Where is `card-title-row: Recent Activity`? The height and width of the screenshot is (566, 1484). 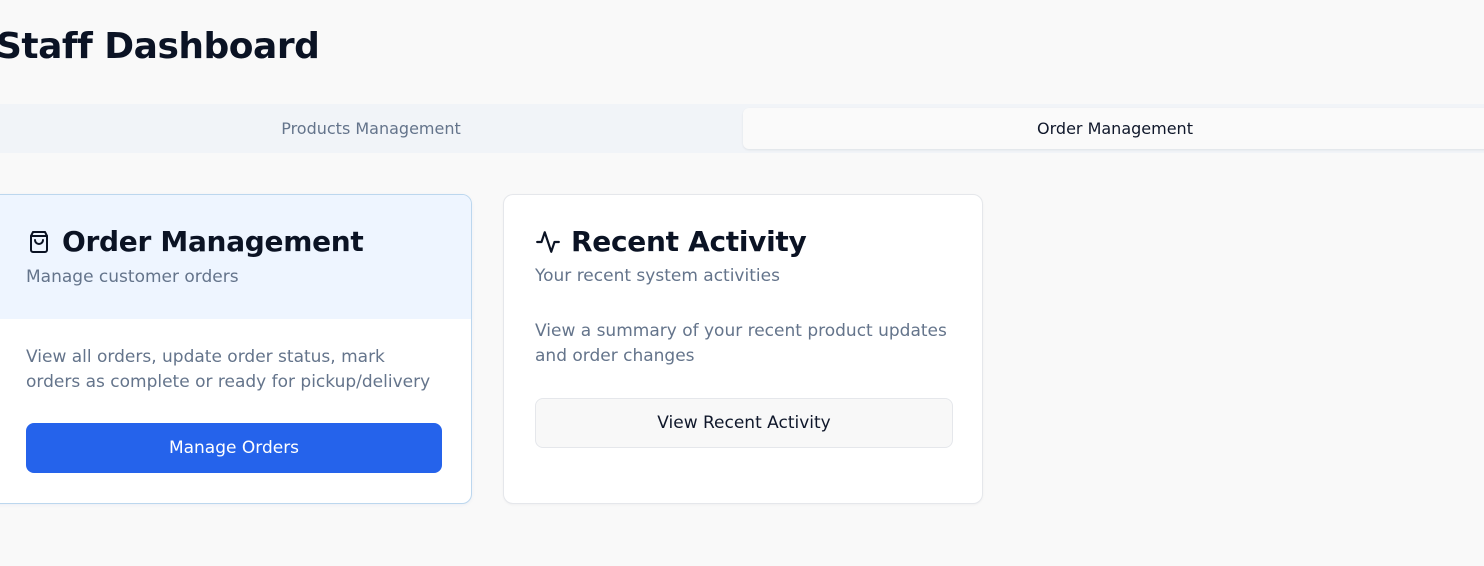
card-title-row: Recent Activity is located at coordinates (671, 241).